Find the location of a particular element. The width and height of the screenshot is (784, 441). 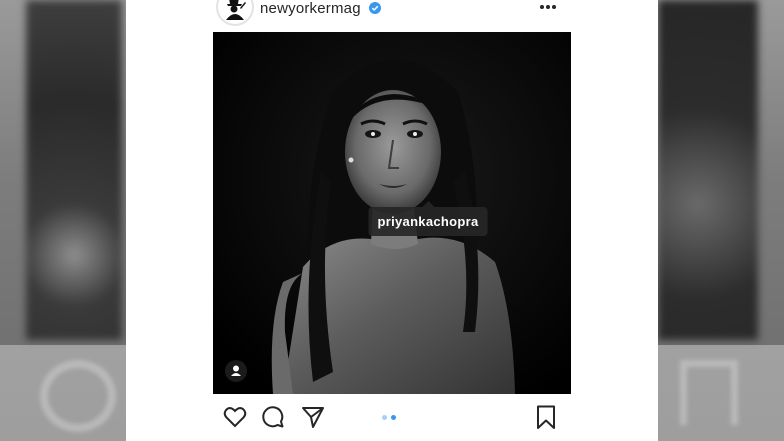

carousel-indicator is located at coordinates (392, 418).